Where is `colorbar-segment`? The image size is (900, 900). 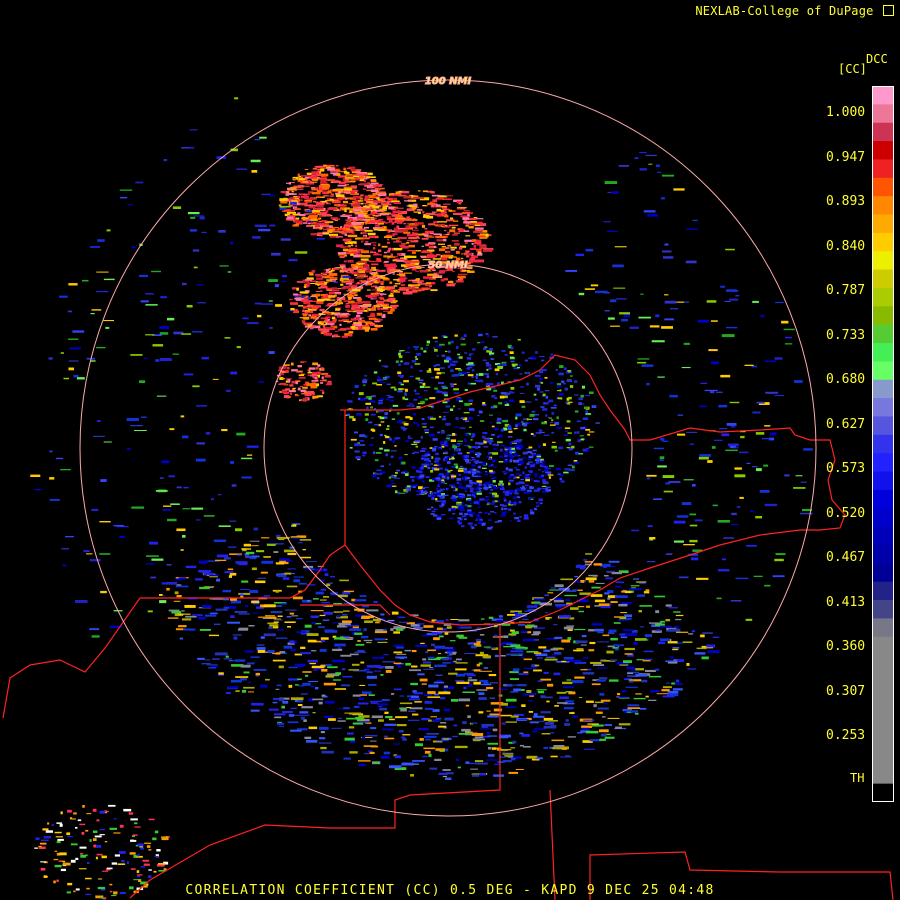
colorbar-segment is located at coordinates (883, 444).